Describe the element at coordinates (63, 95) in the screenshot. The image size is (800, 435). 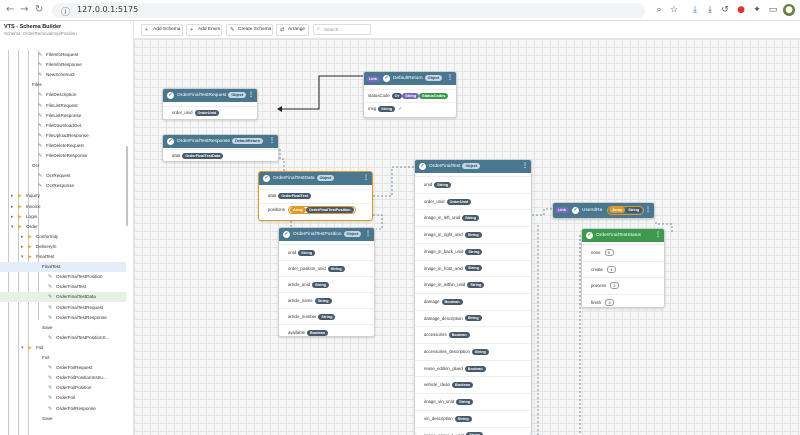
I see `tree-item: ✎ FileDescription` at that location.